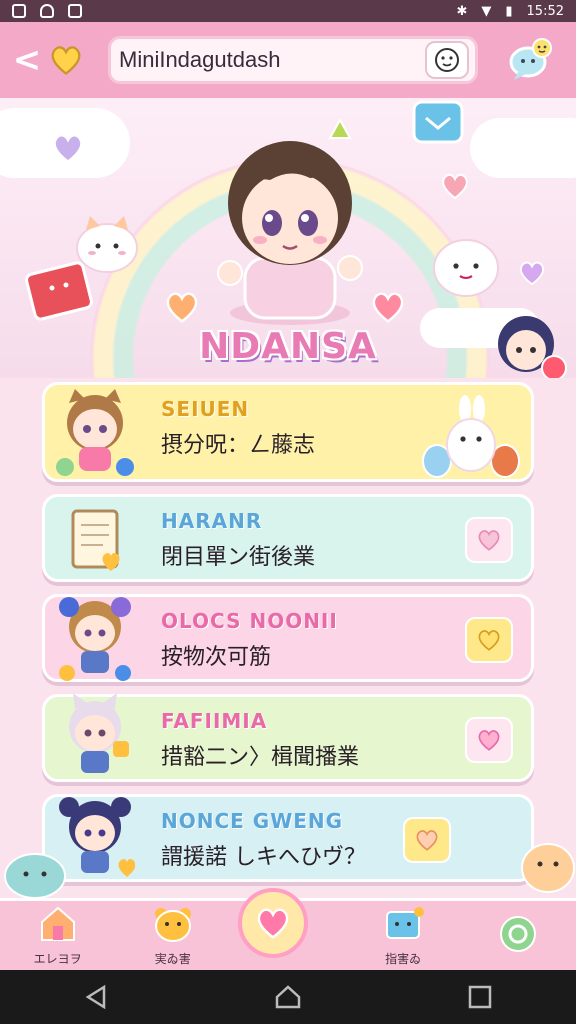  What do you see at coordinates (238, 557) in the screenshot?
I see `card-subtitle: 閉目單ン街後業` at bounding box center [238, 557].